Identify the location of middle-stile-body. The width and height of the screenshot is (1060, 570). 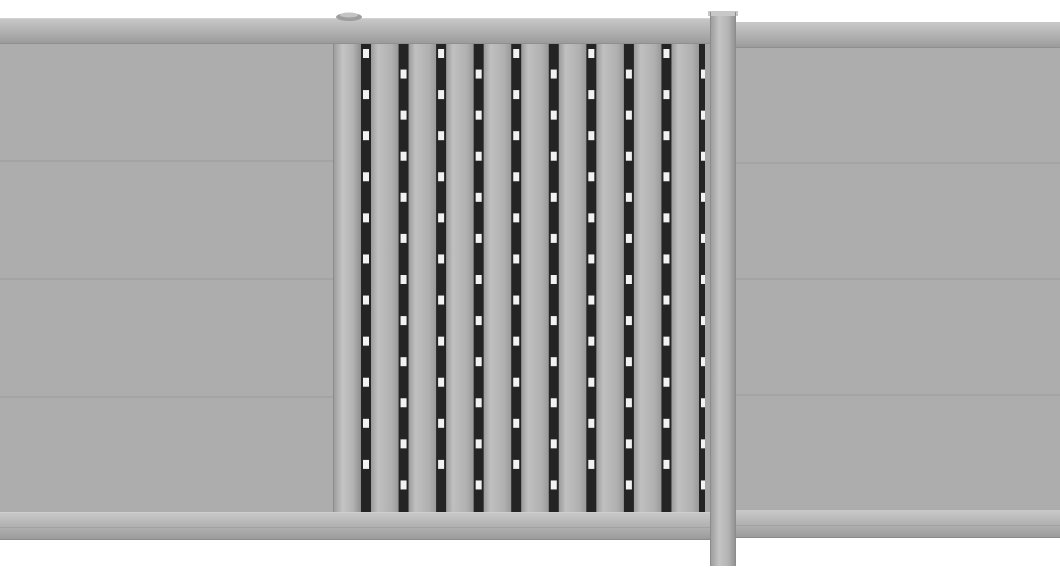
(347, 278).